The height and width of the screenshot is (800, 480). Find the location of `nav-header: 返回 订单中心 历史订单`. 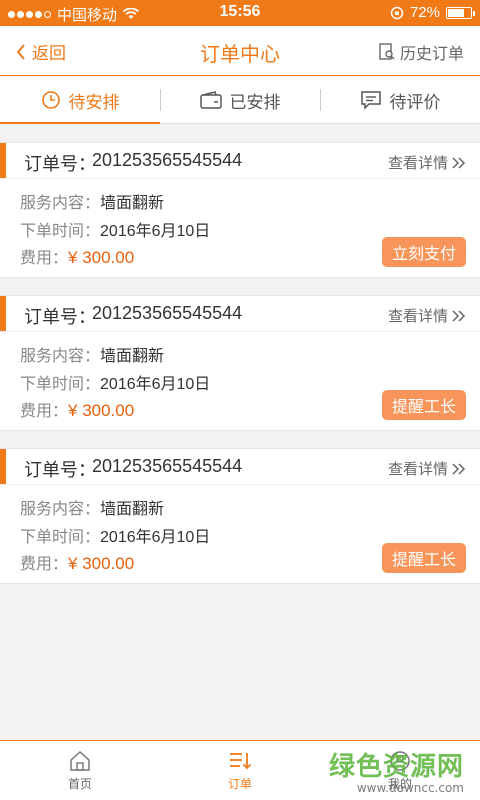

nav-header: 返回 订单中心 历史订单 is located at coordinates (240, 51).